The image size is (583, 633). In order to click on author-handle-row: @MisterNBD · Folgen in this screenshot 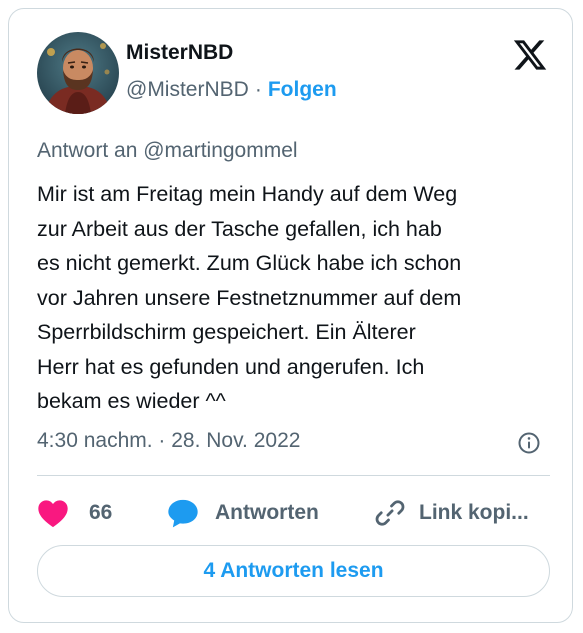, I will do `click(231, 90)`.